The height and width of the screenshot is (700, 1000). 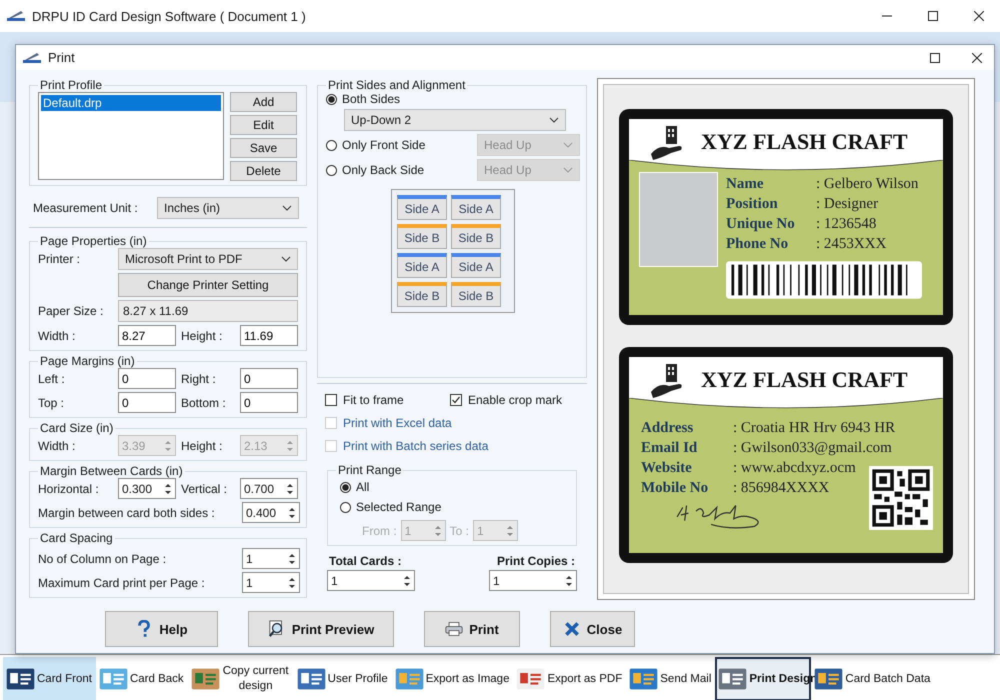 I want to click on card-field-label: Phone No, so click(x=758, y=244).